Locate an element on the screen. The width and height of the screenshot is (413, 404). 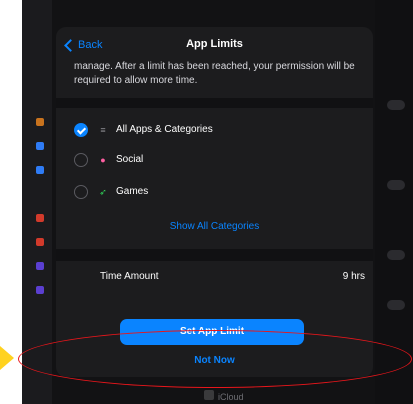
page-title: App Limits is located at coordinates (214, 44).